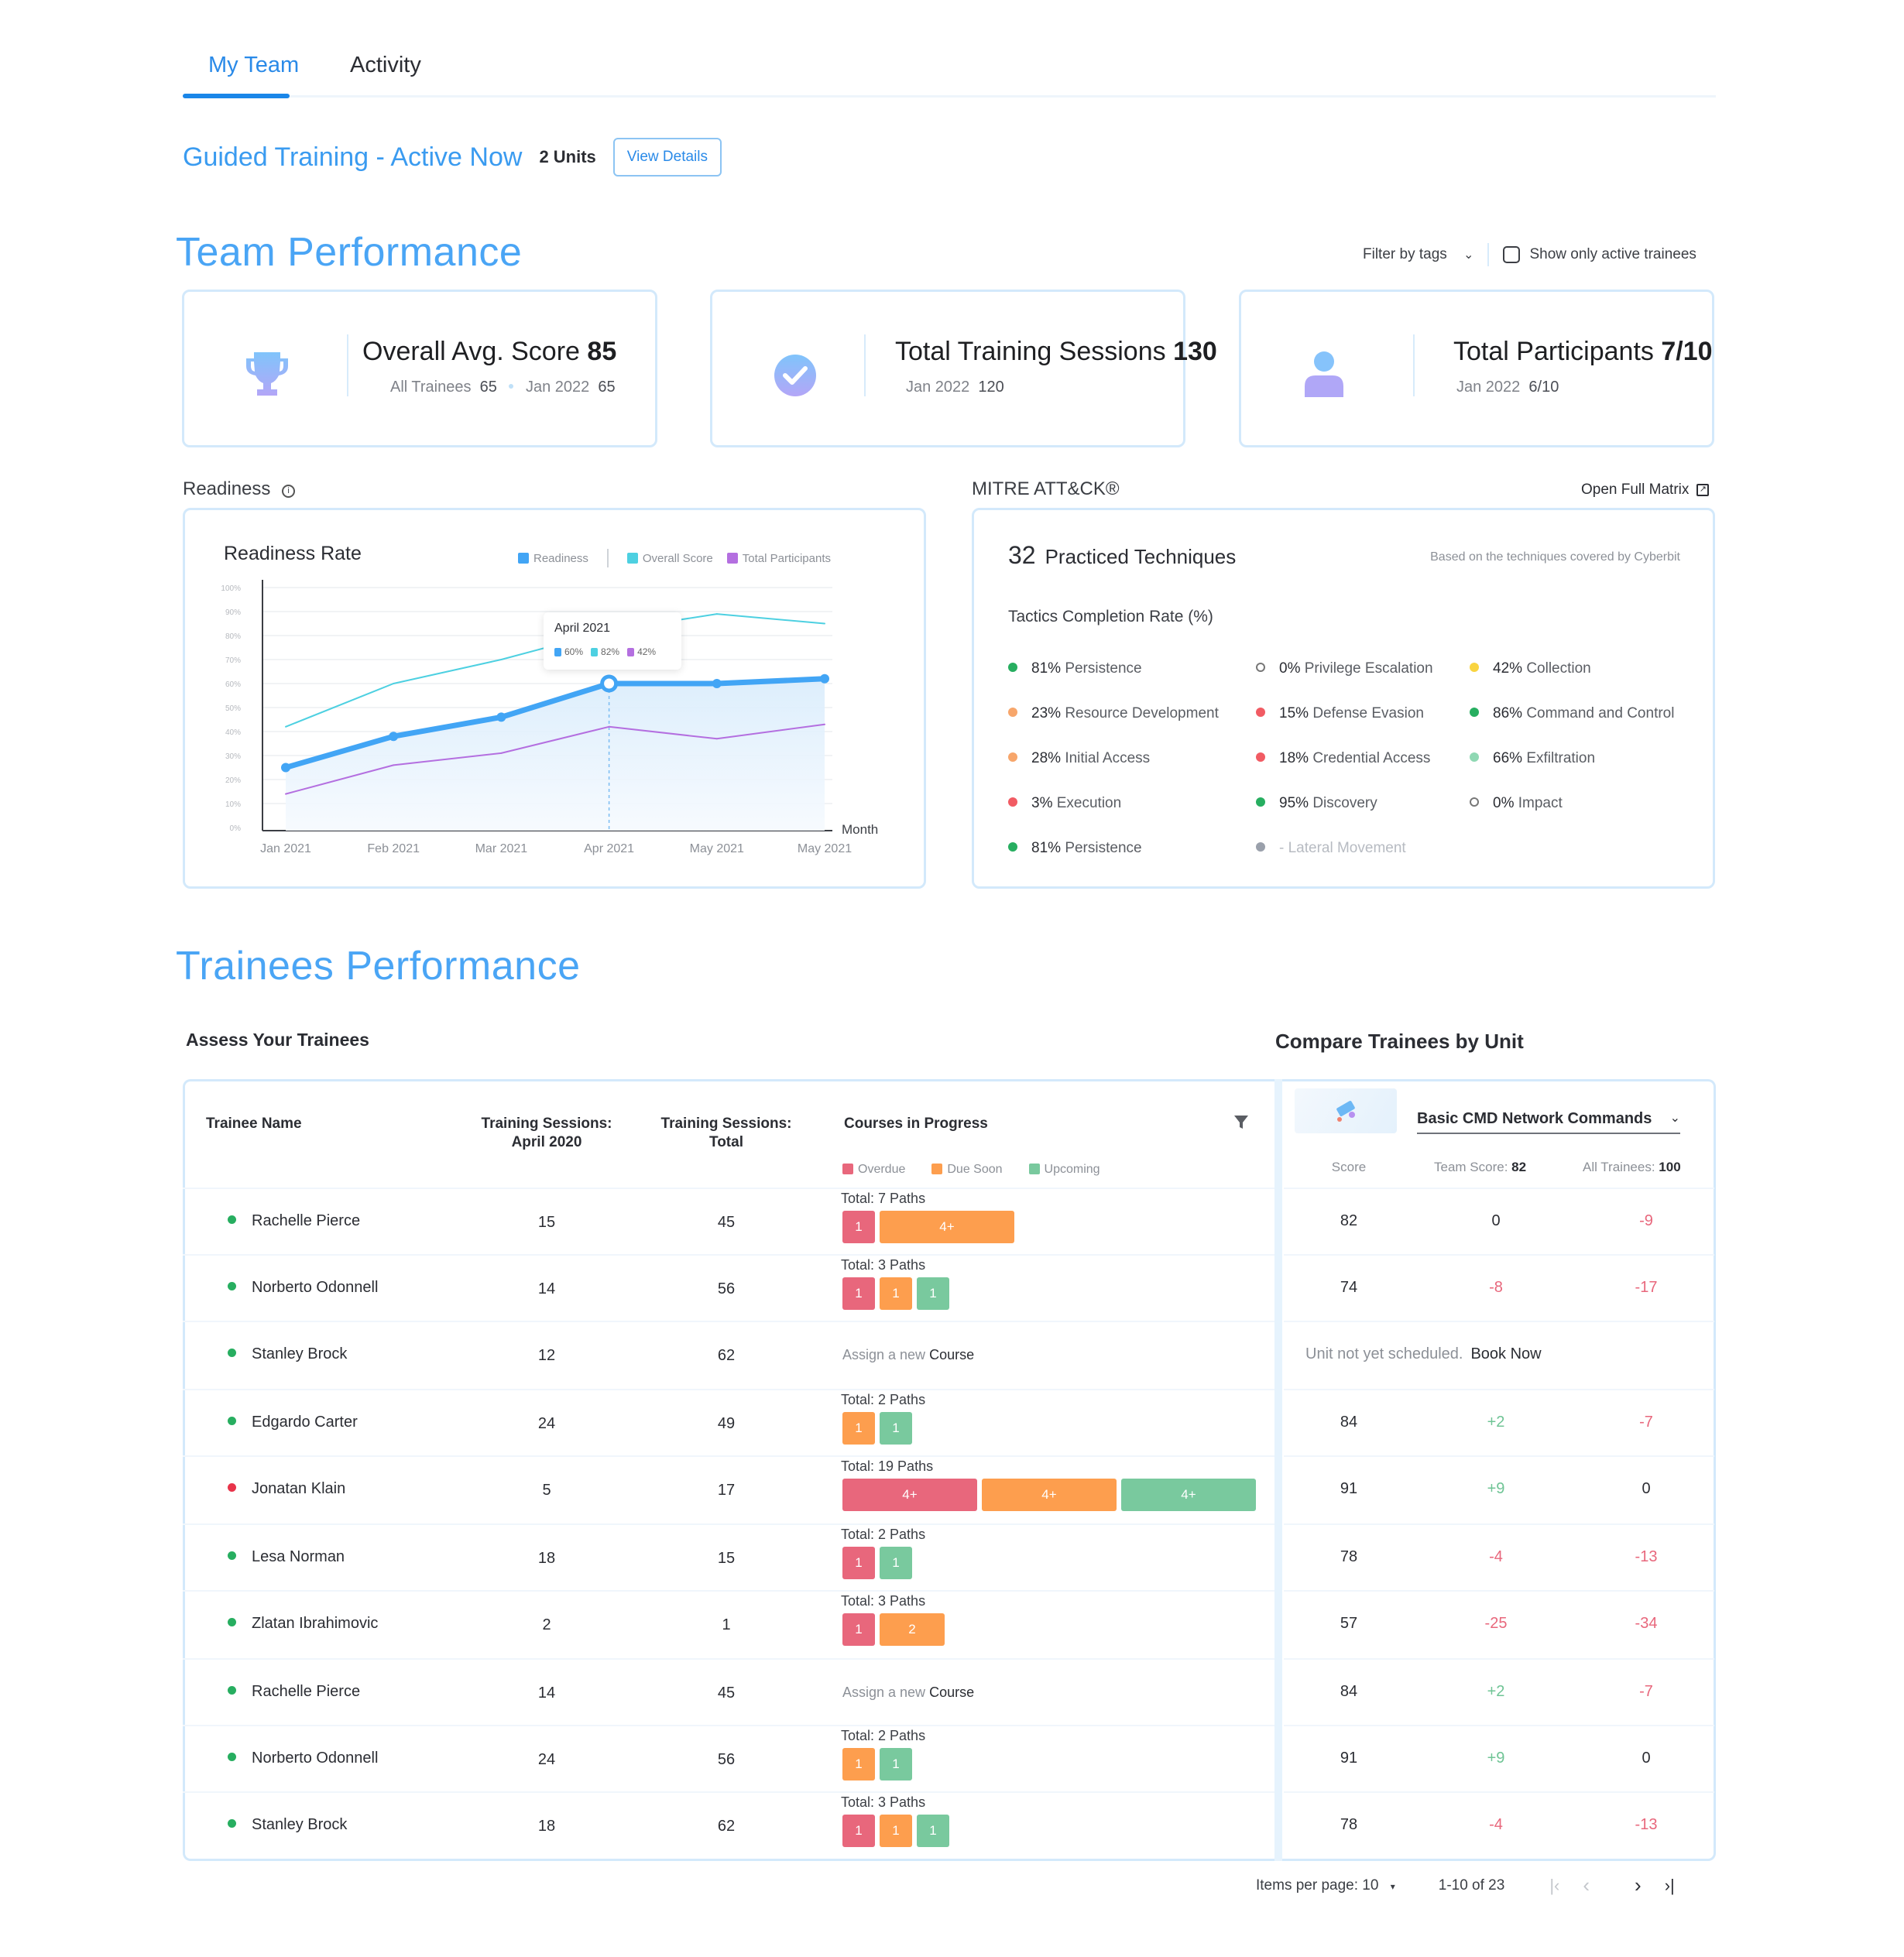 This screenshot has width=1904, height=1957. What do you see at coordinates (1583, 352) in the screenshot?
I see `kpi-title: Total Participants 7/10` at bounding box center [1583, 352].